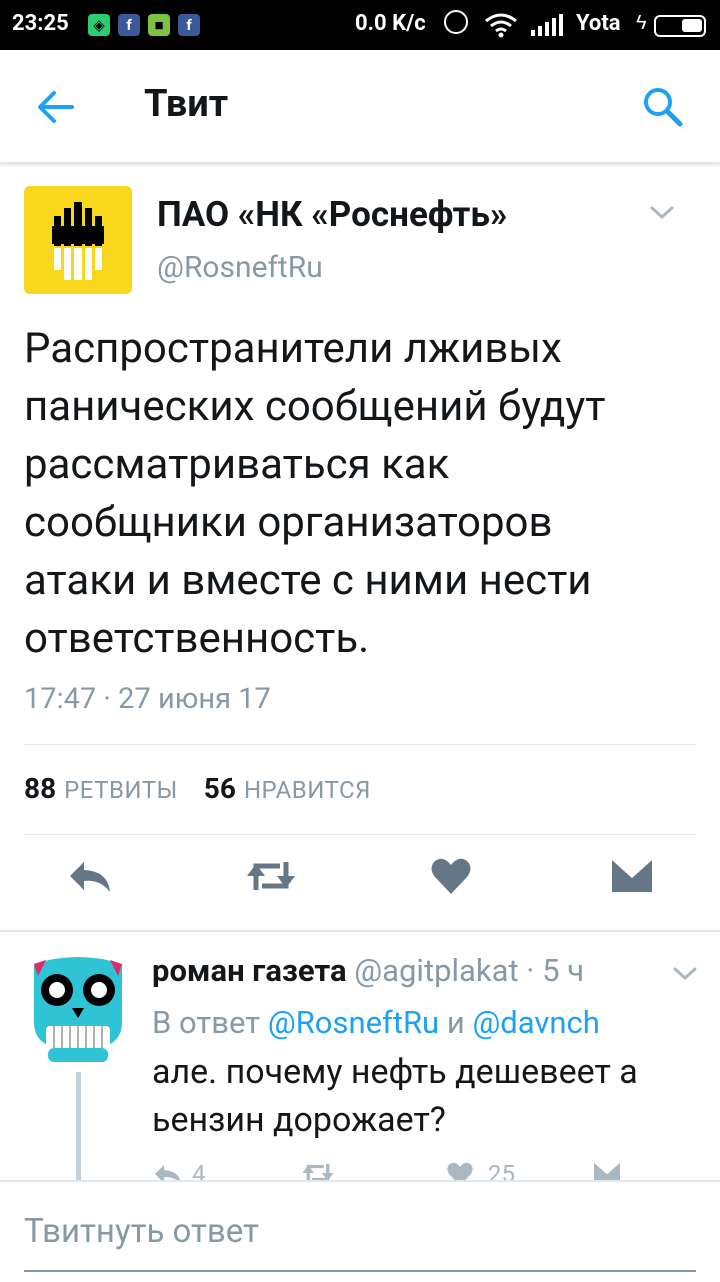 This screenshot has height=1282, width=720. I want to click on likes-label: НРАВИТСЯ, so click(307, 790).